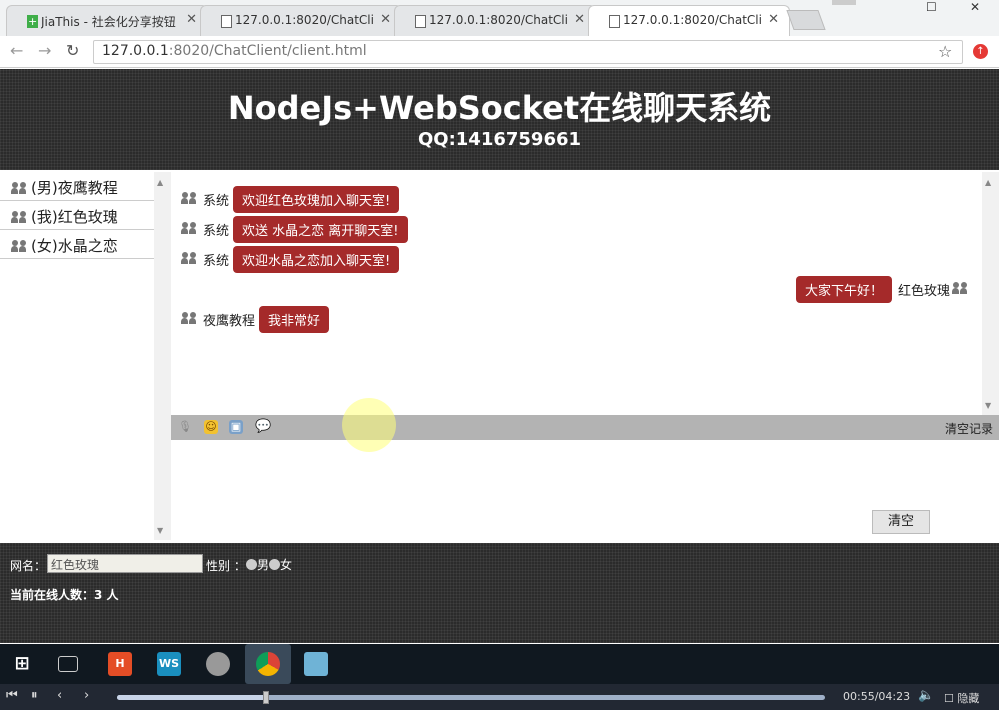 Image resolution: width=999 pixels, height=710 pixels. Describe the element at coordinates (125, 563) in the screenshot. I see `nickname-input: 红色玫瑰` at that location.